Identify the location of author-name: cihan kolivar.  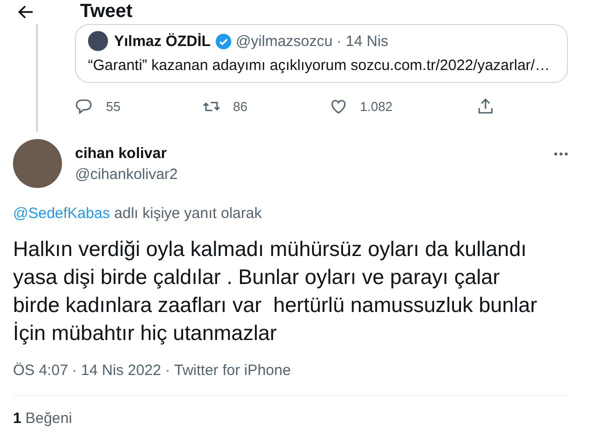
(313, 153).